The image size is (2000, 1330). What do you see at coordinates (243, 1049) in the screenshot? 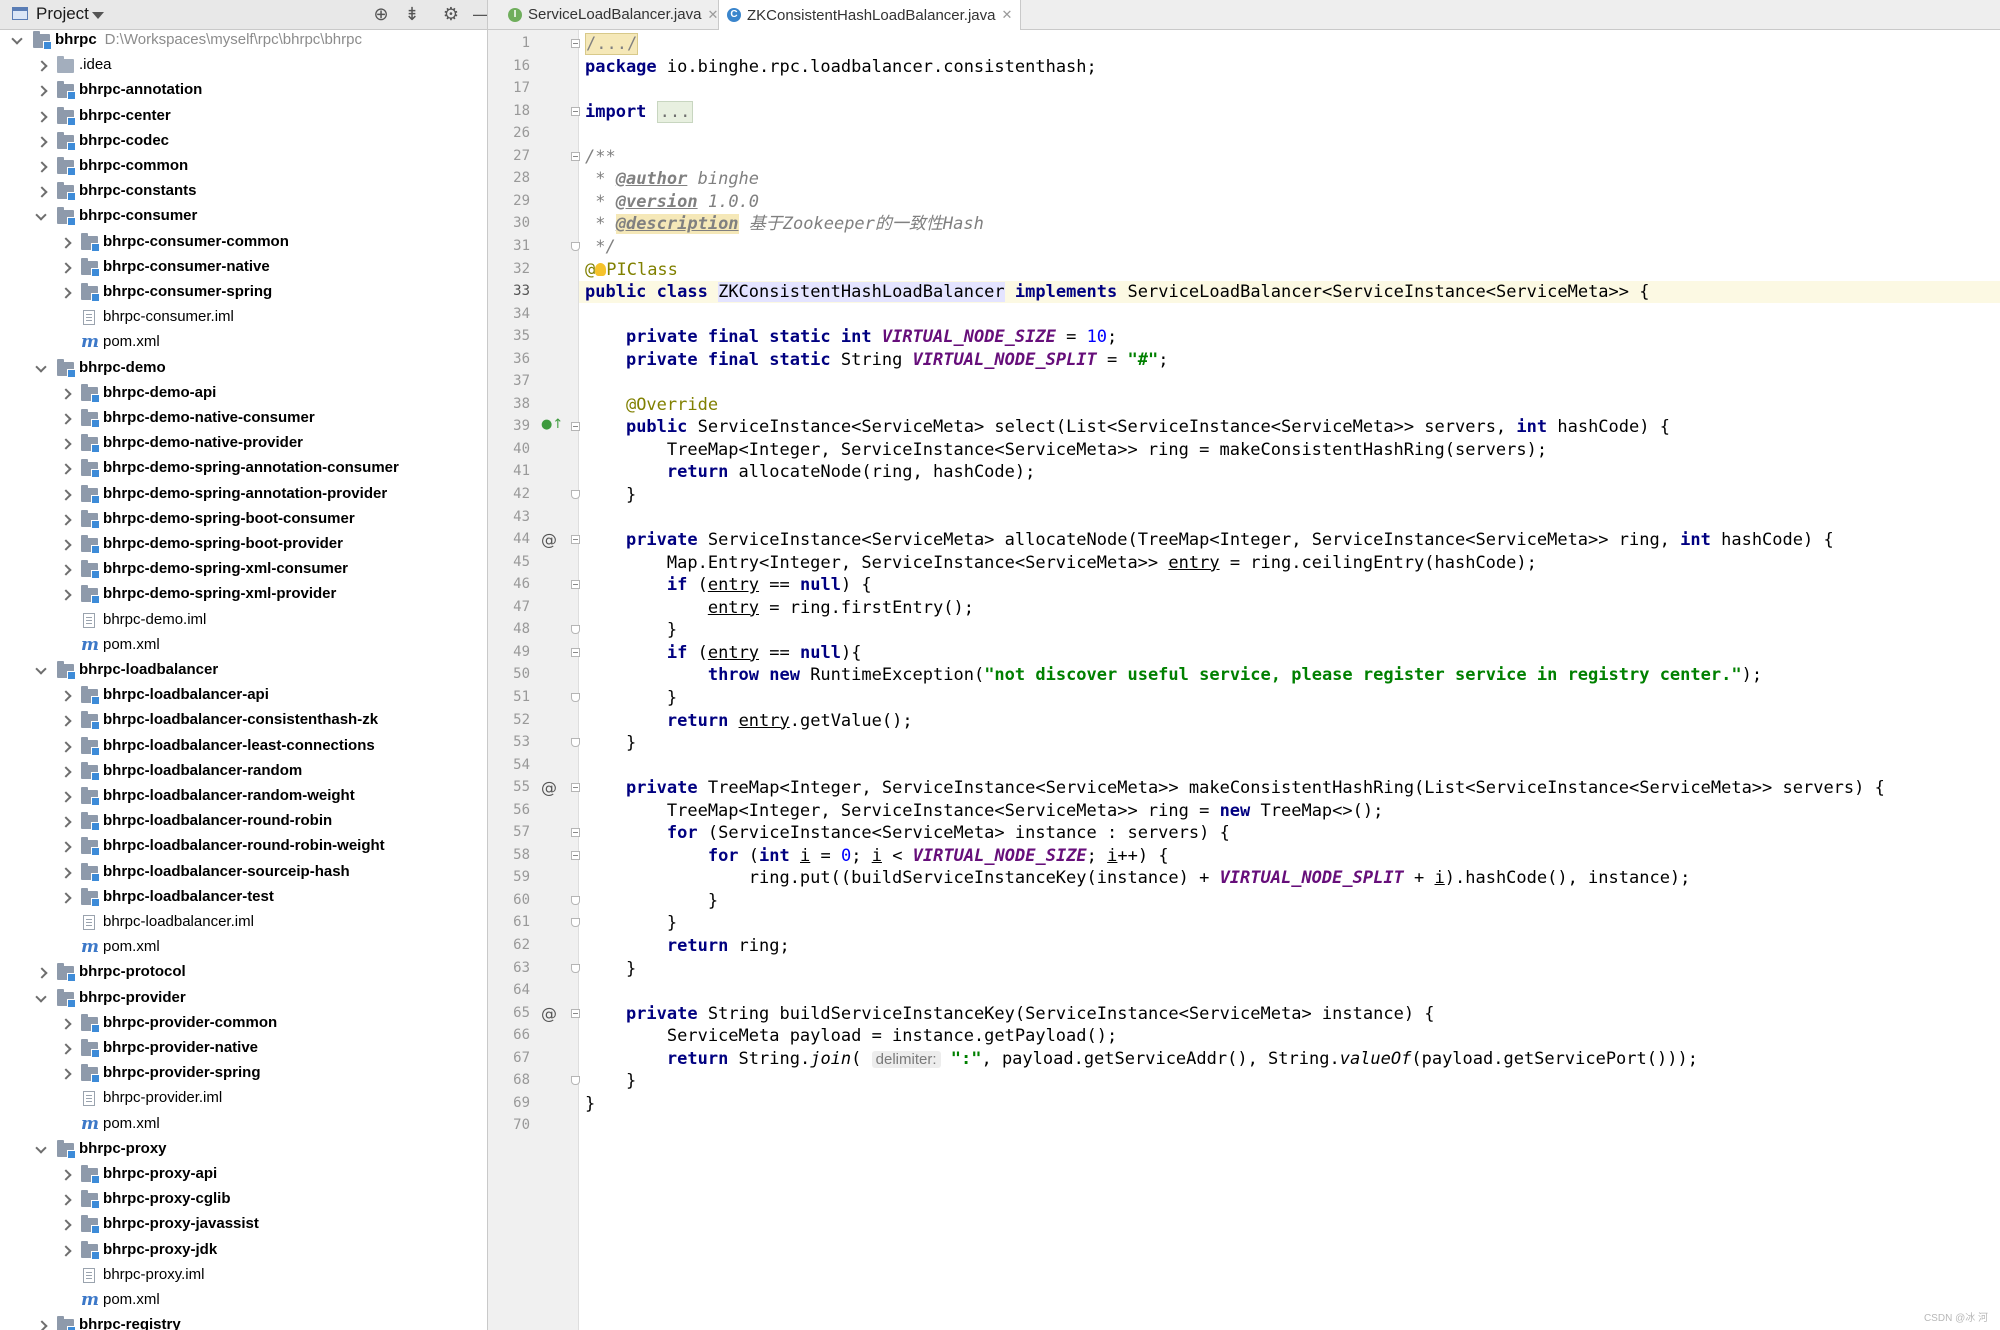
I see `tree-item: bhrpc-provider-native` at bounding box center [243, 1049].